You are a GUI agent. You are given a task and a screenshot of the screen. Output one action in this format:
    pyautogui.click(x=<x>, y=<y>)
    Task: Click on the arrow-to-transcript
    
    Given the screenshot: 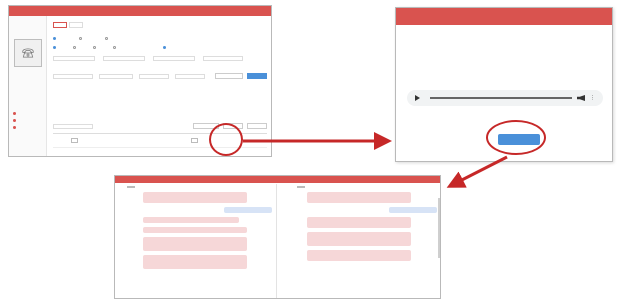 What is the action you would take?
    pyautogui.click(x=477, y=171)
    